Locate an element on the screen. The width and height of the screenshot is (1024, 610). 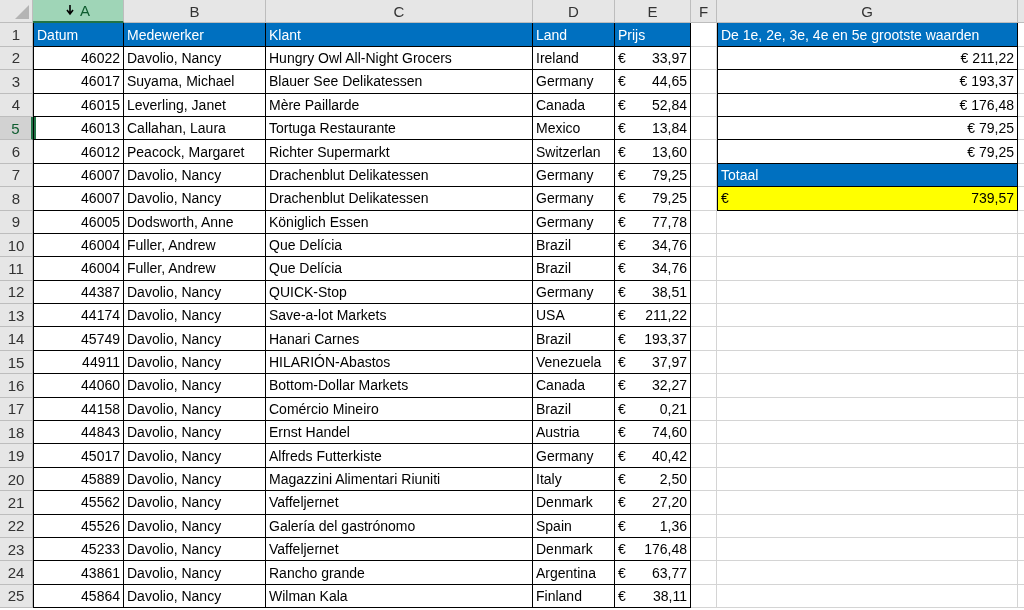
table-cell: QUICK-Stop is located at coordinates (399, 292).